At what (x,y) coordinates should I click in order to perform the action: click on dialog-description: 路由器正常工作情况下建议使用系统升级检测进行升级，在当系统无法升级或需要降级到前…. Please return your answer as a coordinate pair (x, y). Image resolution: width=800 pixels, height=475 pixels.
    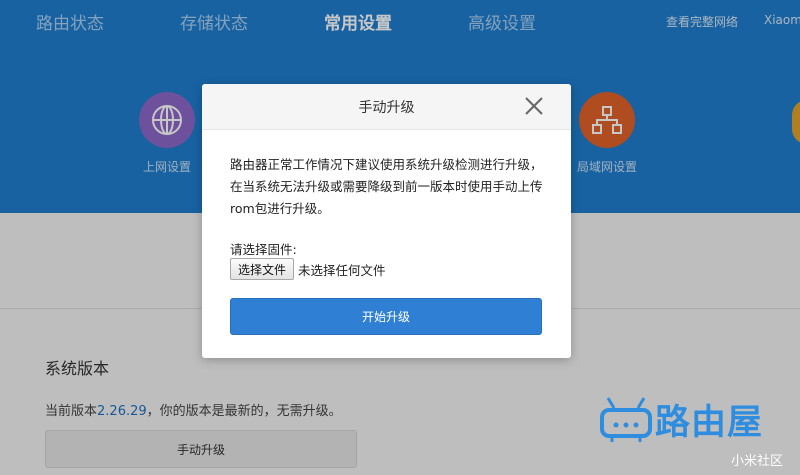
    Looking at the image, I should click on (386, 186).